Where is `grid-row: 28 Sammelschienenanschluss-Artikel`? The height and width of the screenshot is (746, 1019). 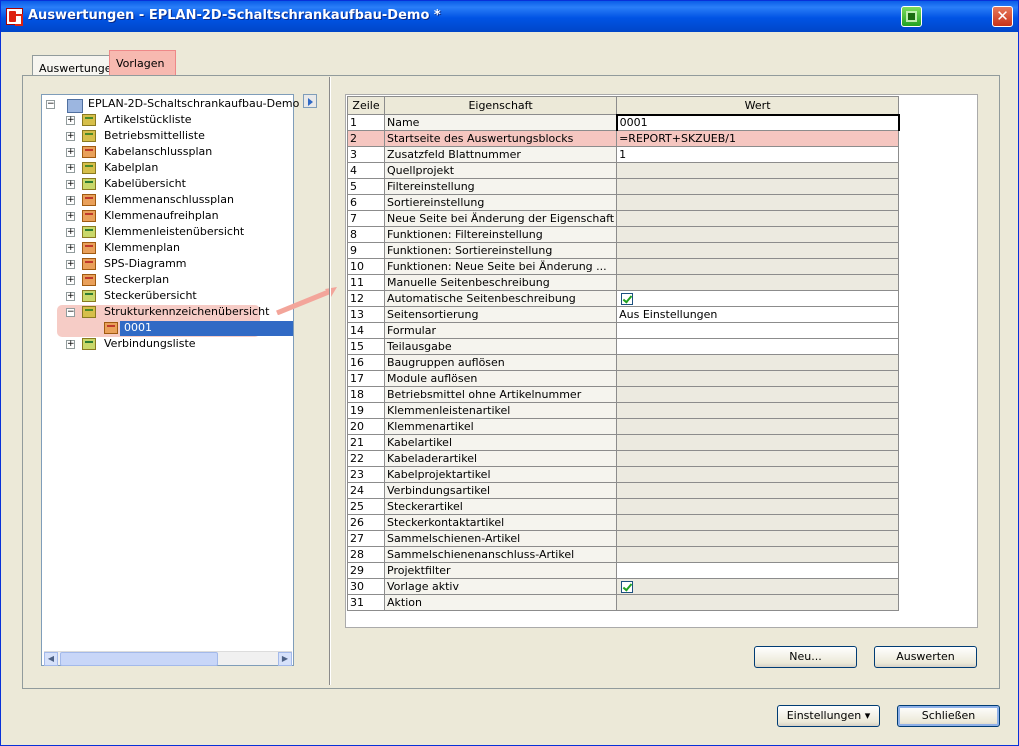
grid-row: 28 Sammelschienenanschluss-Artikel is located at coordinates (623, 554).